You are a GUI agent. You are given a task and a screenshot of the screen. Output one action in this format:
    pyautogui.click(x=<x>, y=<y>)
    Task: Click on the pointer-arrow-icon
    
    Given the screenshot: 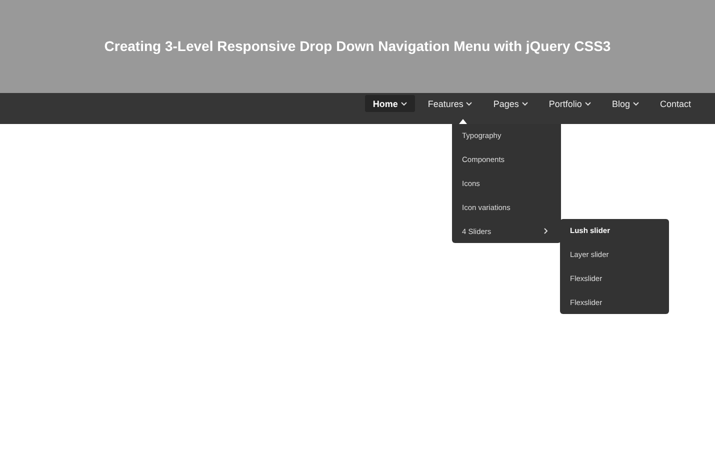 What is the action you would take?
    pyautogui.click(x=463, y=121)
    